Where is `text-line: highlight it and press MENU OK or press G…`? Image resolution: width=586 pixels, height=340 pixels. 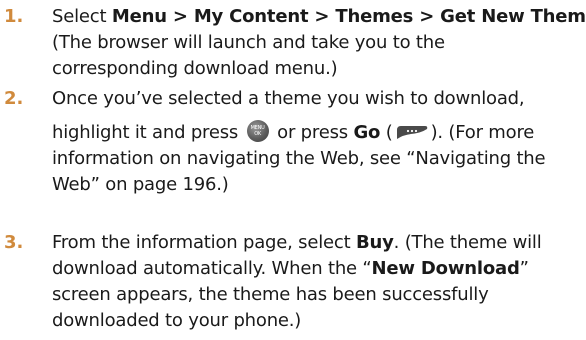
text-line: highlight it and press MENU OK or press G… is located at coordinates (315, 133).